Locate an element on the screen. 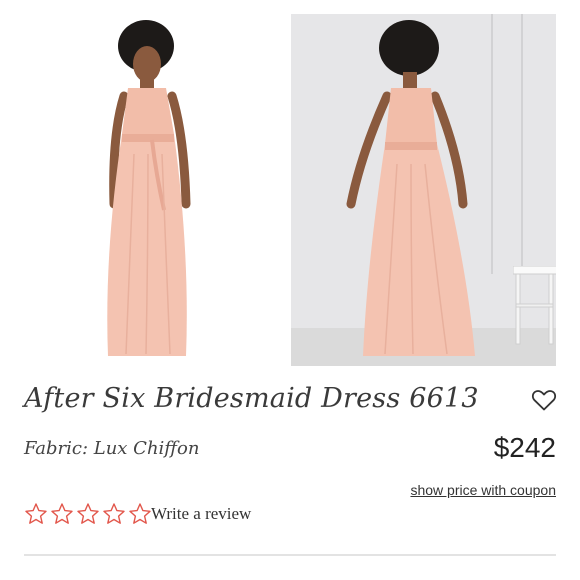 The height and width of the screenshot is (580, 580). dress-front-photo is located at coordinates (149, 188).